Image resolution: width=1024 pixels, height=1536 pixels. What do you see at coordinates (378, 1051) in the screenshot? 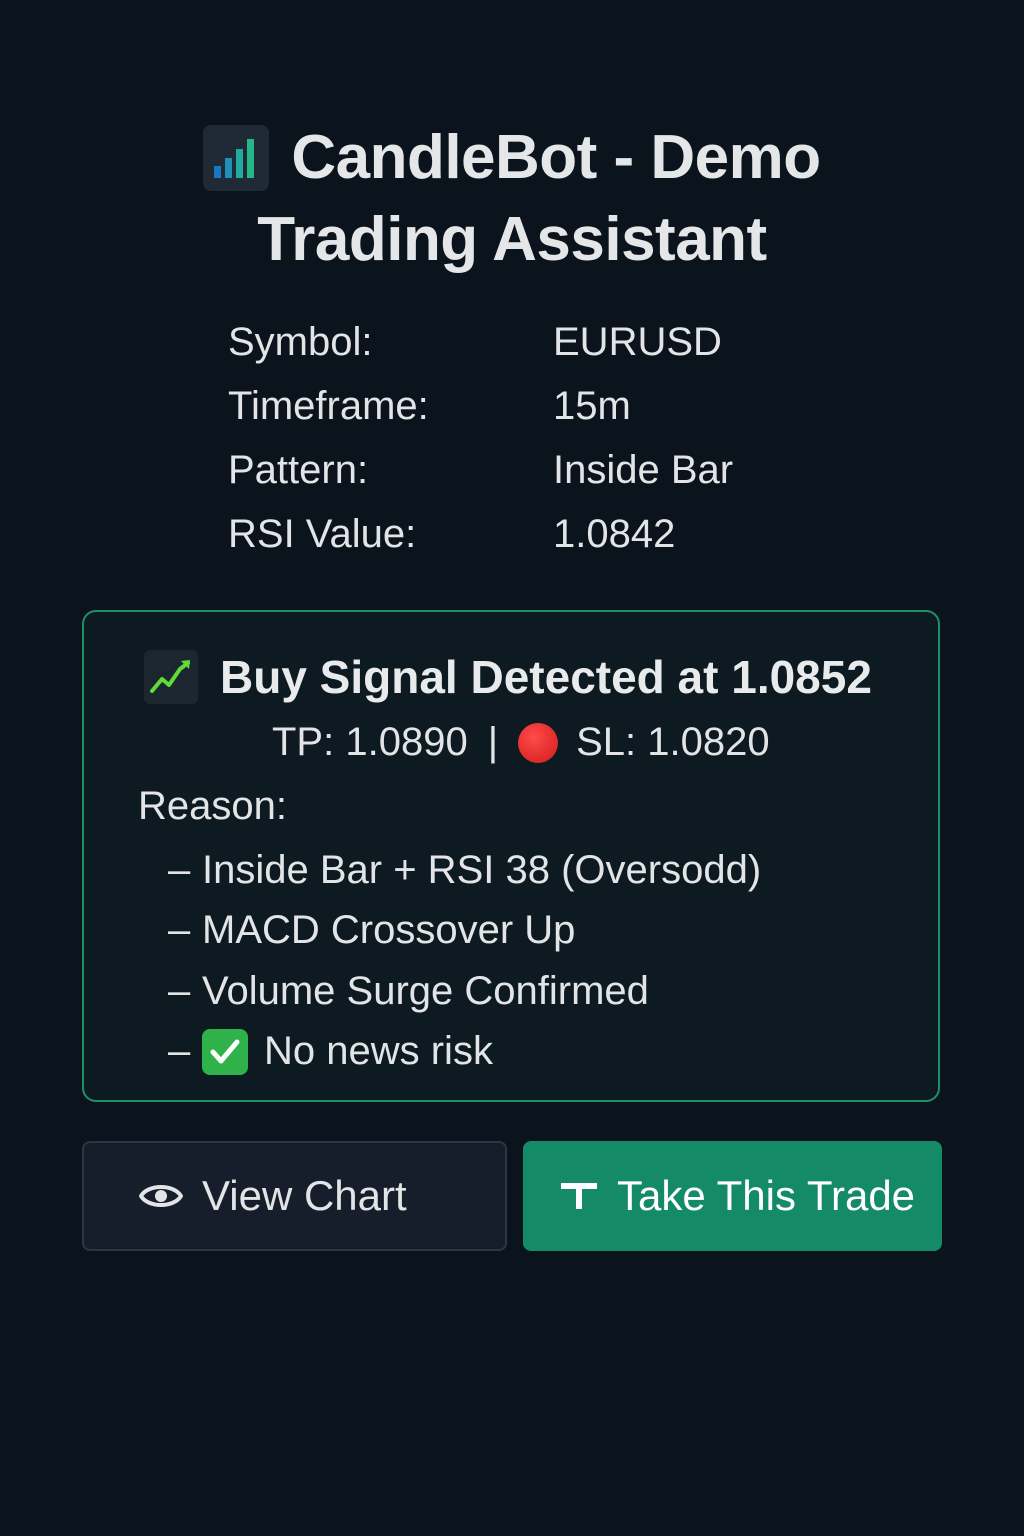
I see `reason-text: No news risk` at bounding box center [378, 1051].